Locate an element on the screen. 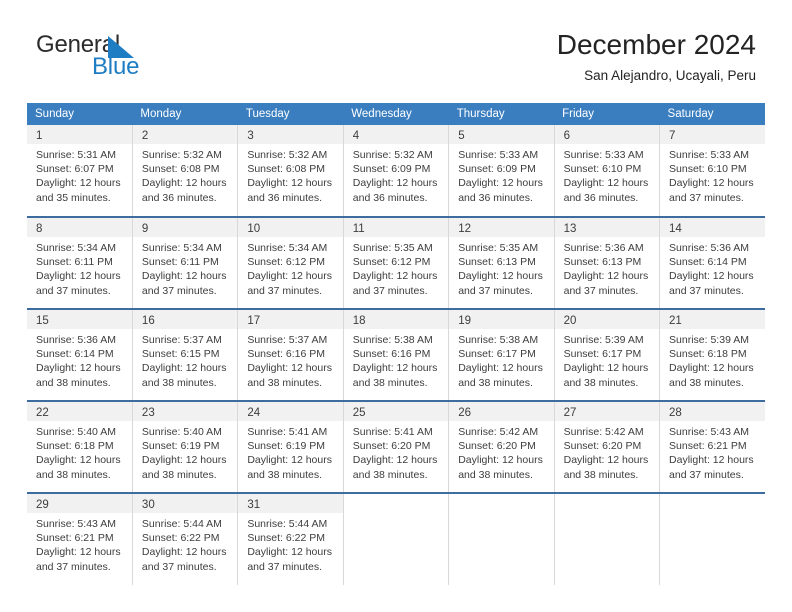  day-number: 9 is located at coordinates (185, 227).